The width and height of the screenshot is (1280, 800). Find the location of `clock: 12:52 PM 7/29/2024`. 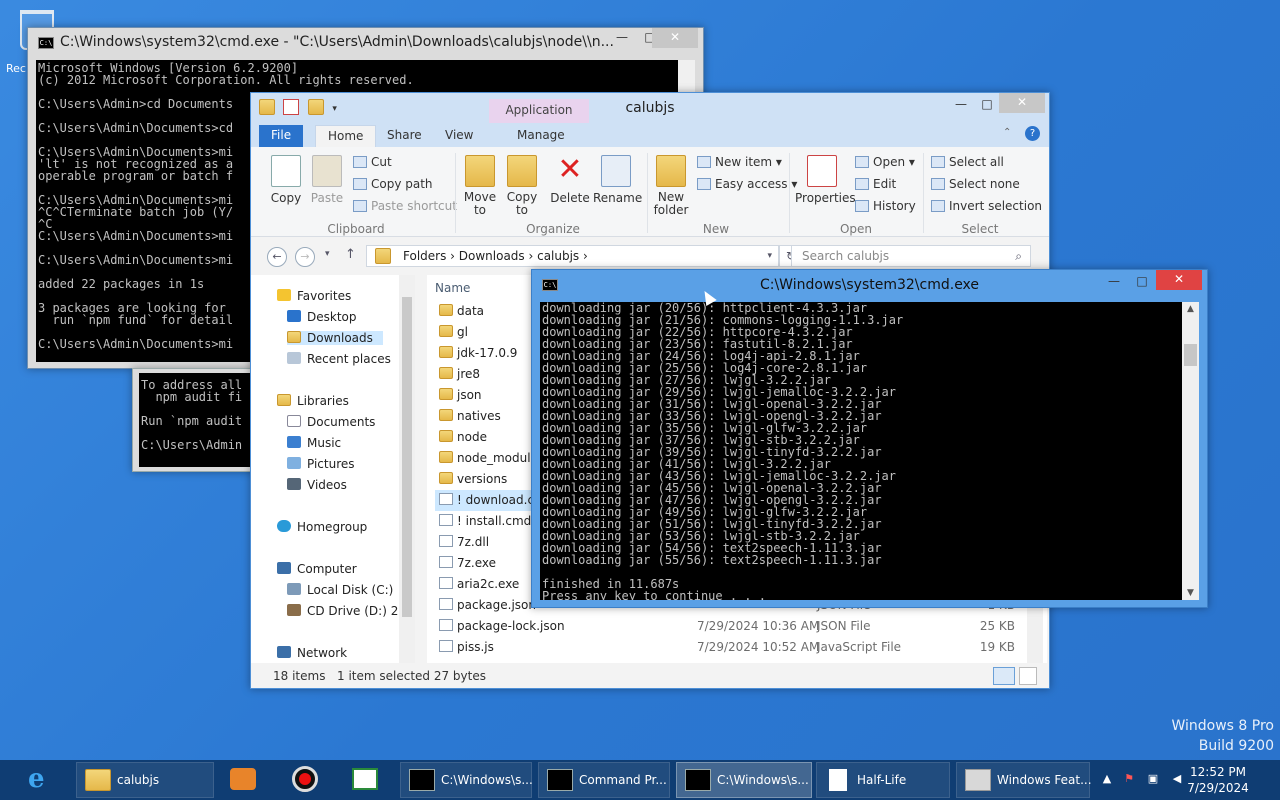

clock: 12:52 PM 7/29/2024 is located at coordinates (1218, 780).